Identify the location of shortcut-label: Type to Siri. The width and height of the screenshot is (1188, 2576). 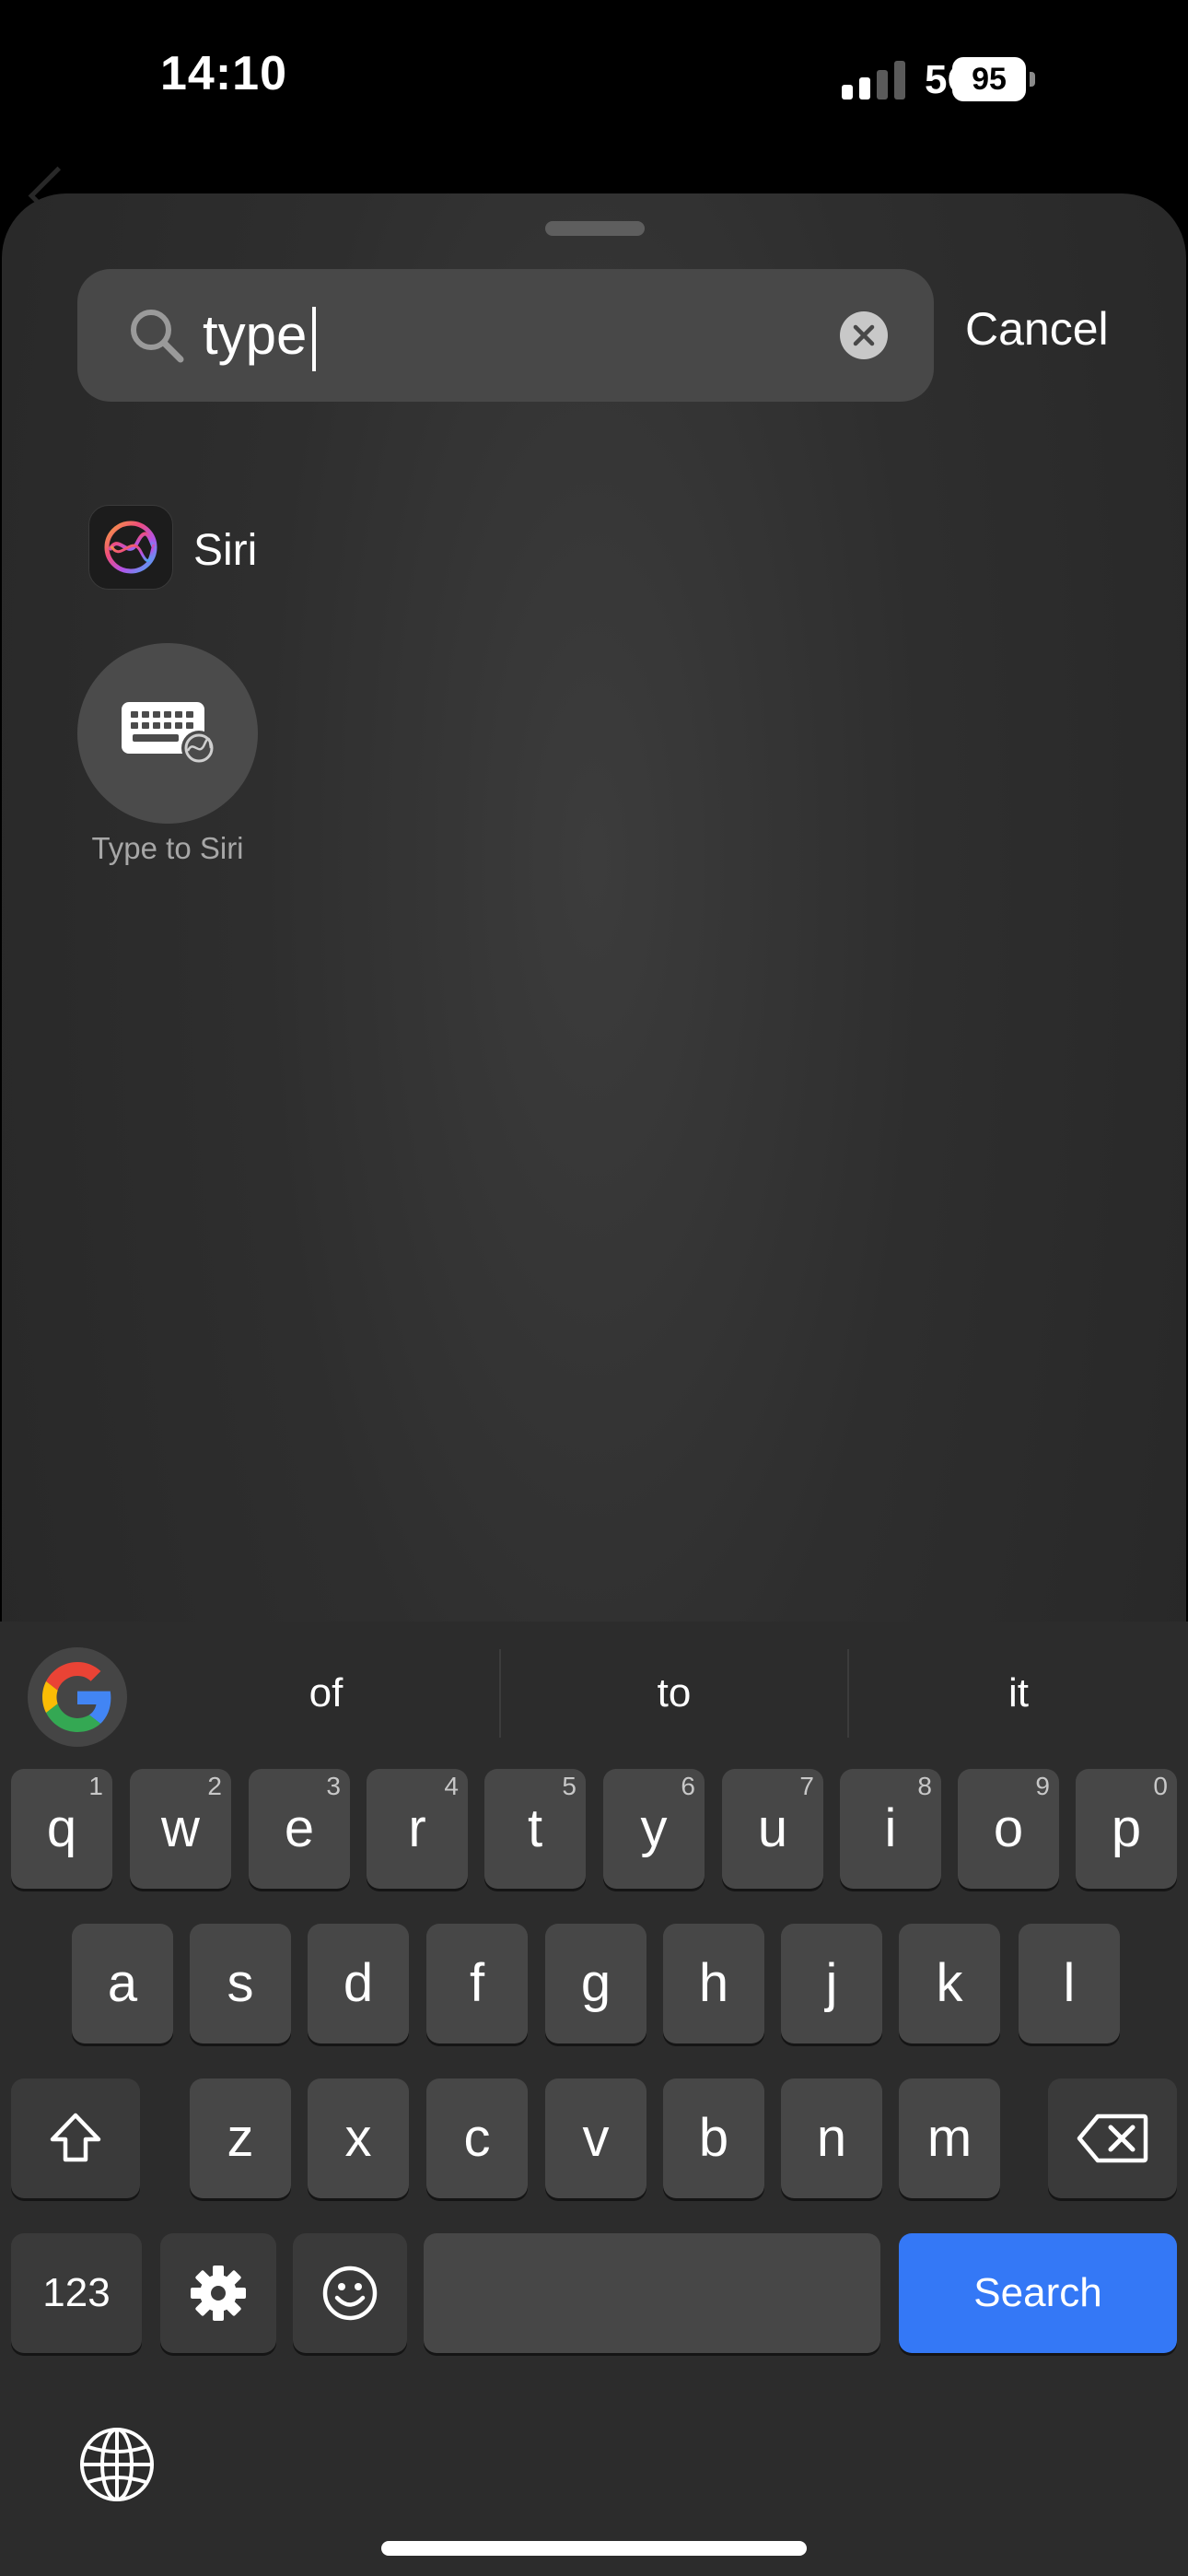
(167, 848).